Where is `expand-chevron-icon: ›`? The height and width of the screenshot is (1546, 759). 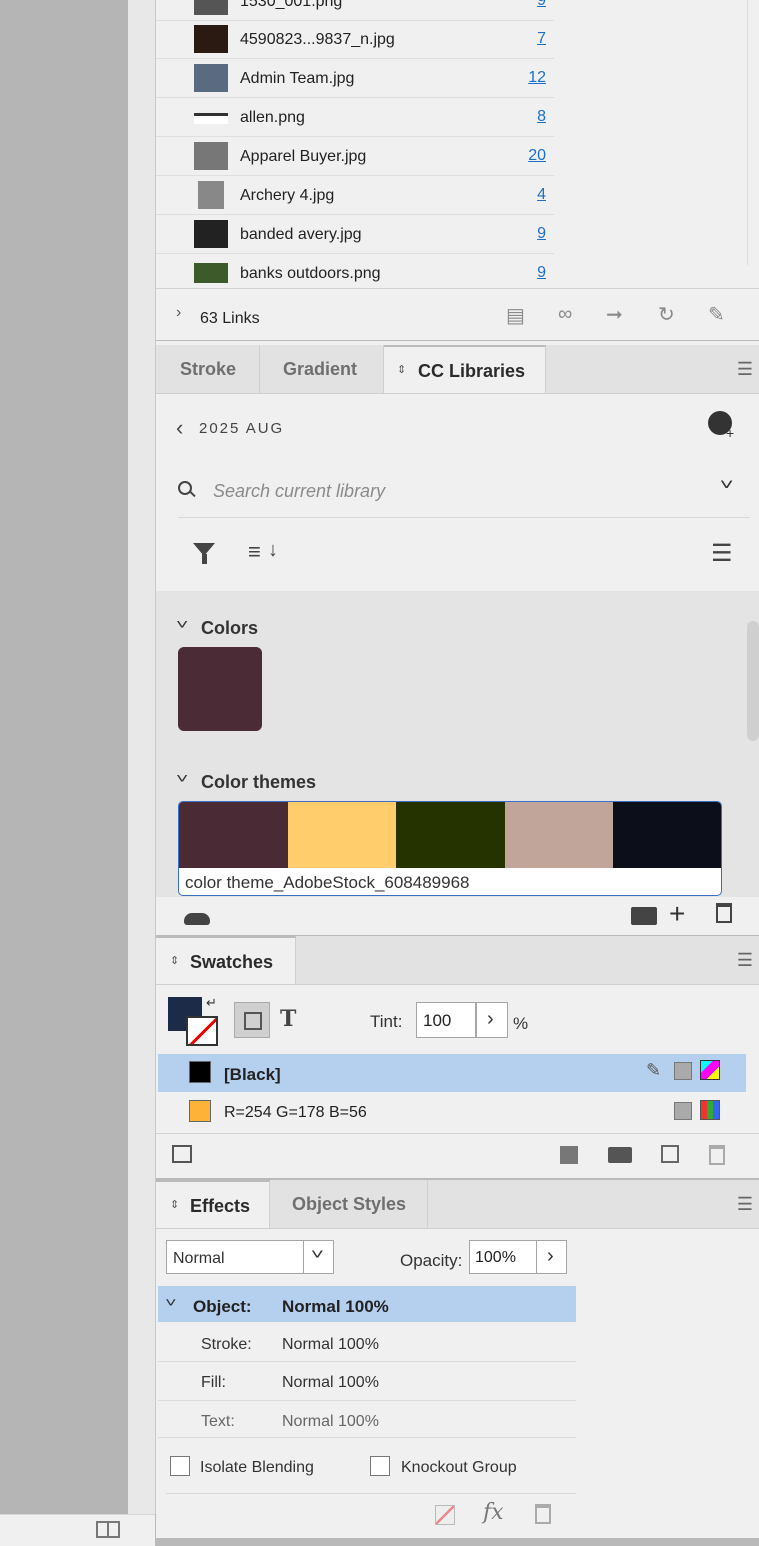
expand-chevron-icon: › is located at coordinates (178, 313).